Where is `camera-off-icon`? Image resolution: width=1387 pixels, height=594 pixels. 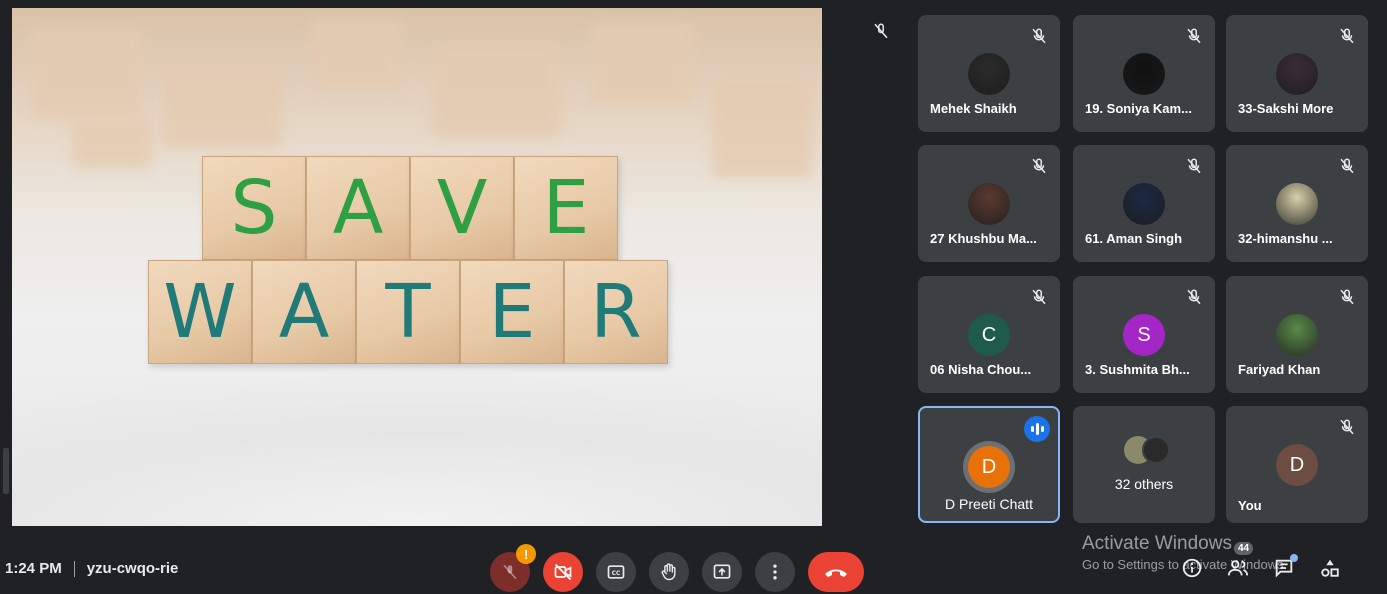
camera-off-icon is located at coordinates (563, 572).